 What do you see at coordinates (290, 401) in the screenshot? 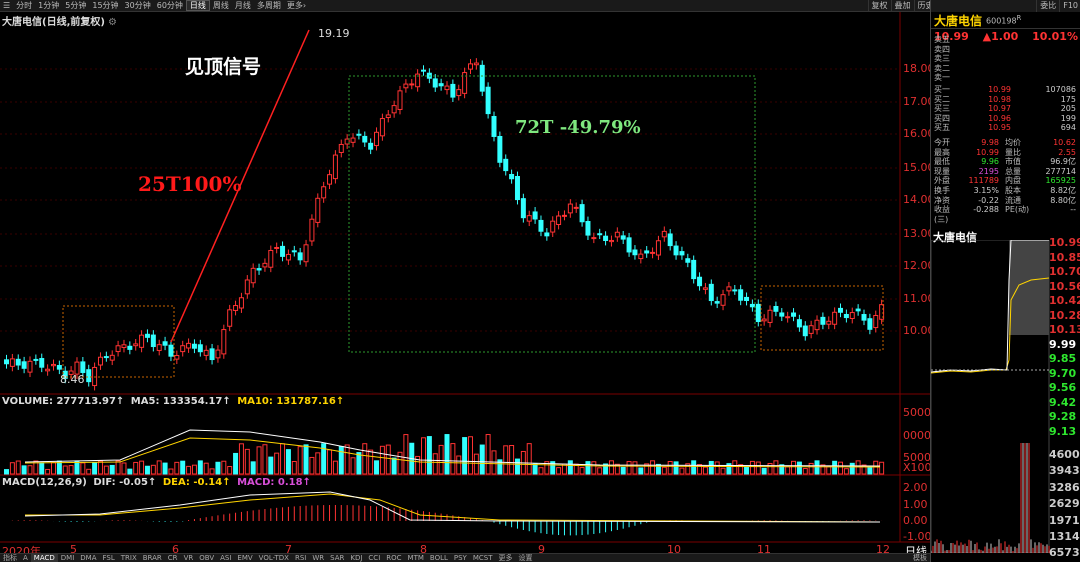
I see `ma10-label: MA10: 131787.16↑` at bounding box center [290, 401].